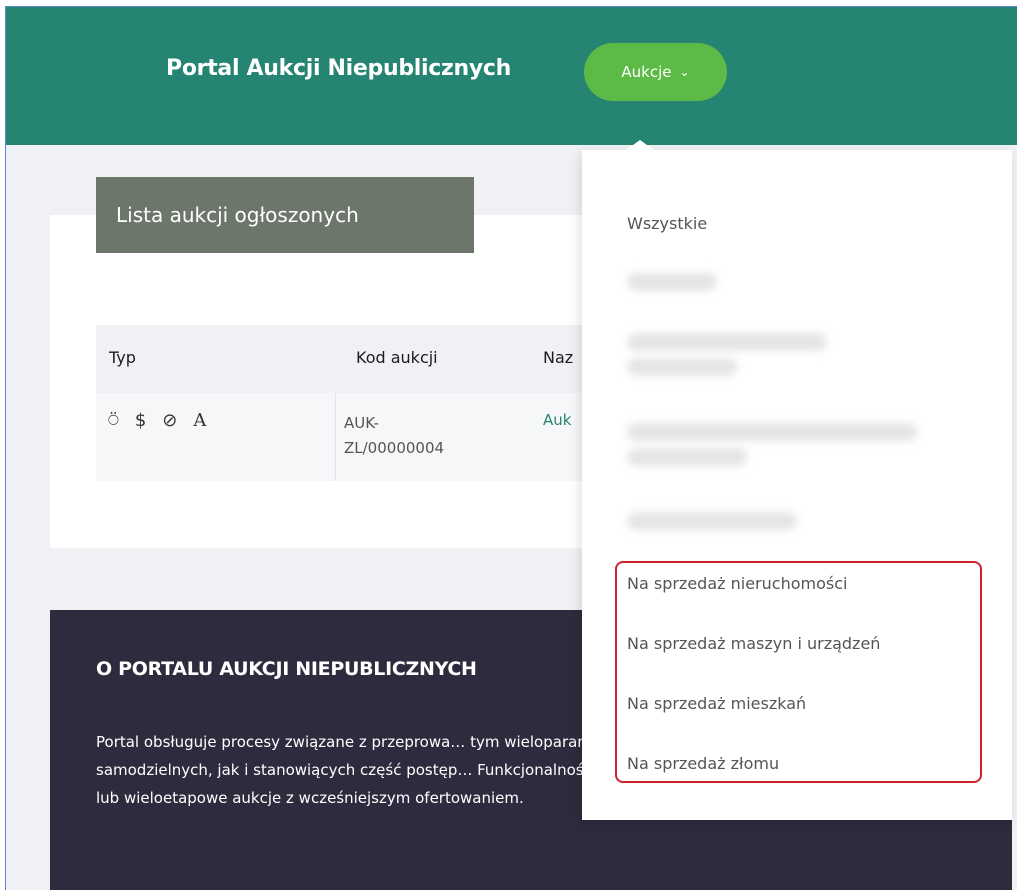  What do you see at coordinates (397, 357) in the screenshot?
I see `column-code: Kod aukcji` at bounding box center [397, 357].